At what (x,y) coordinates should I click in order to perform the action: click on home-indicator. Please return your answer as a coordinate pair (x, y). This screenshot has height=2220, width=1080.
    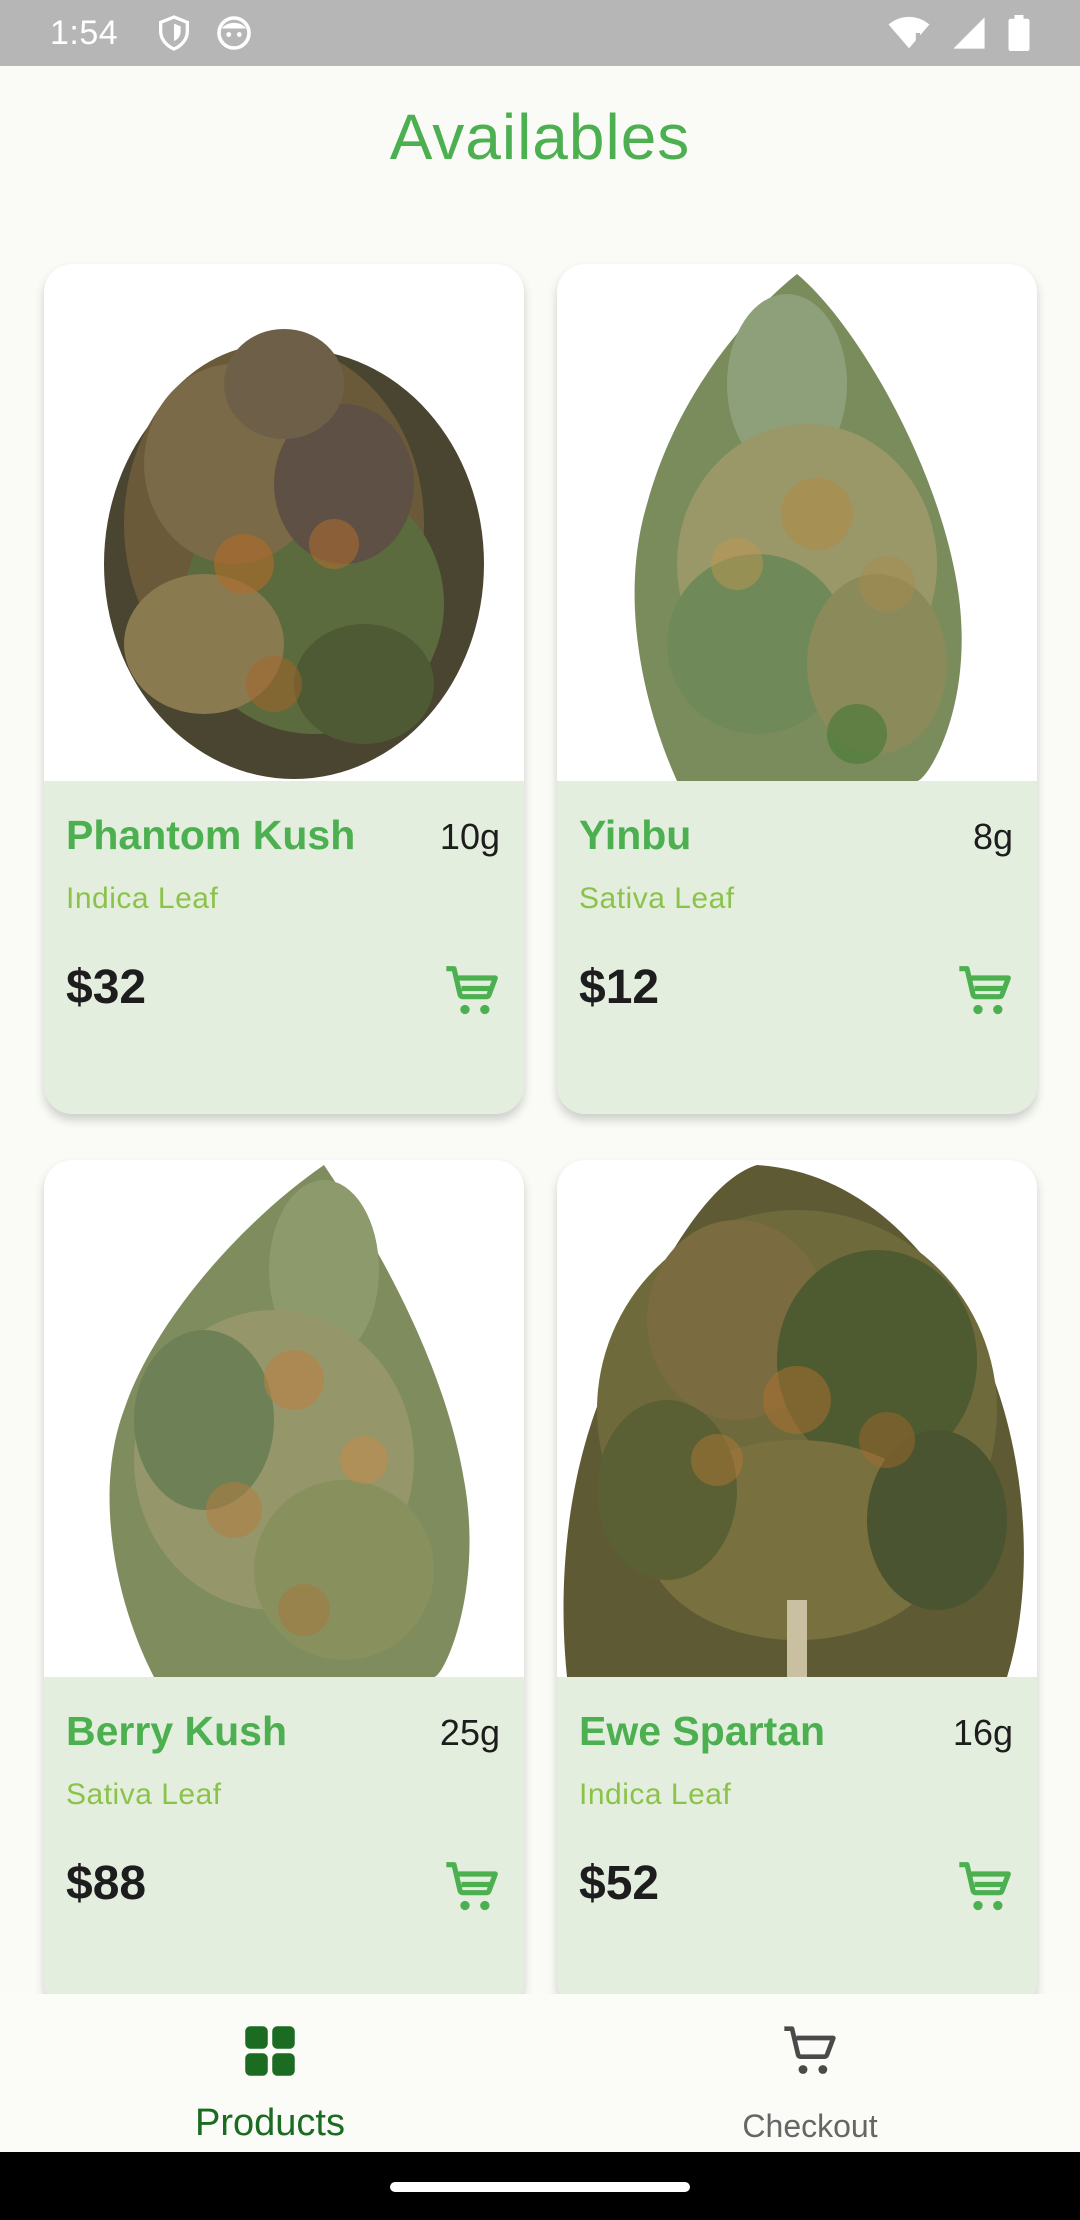
    Looking at the image, I should click on (540, 2187).